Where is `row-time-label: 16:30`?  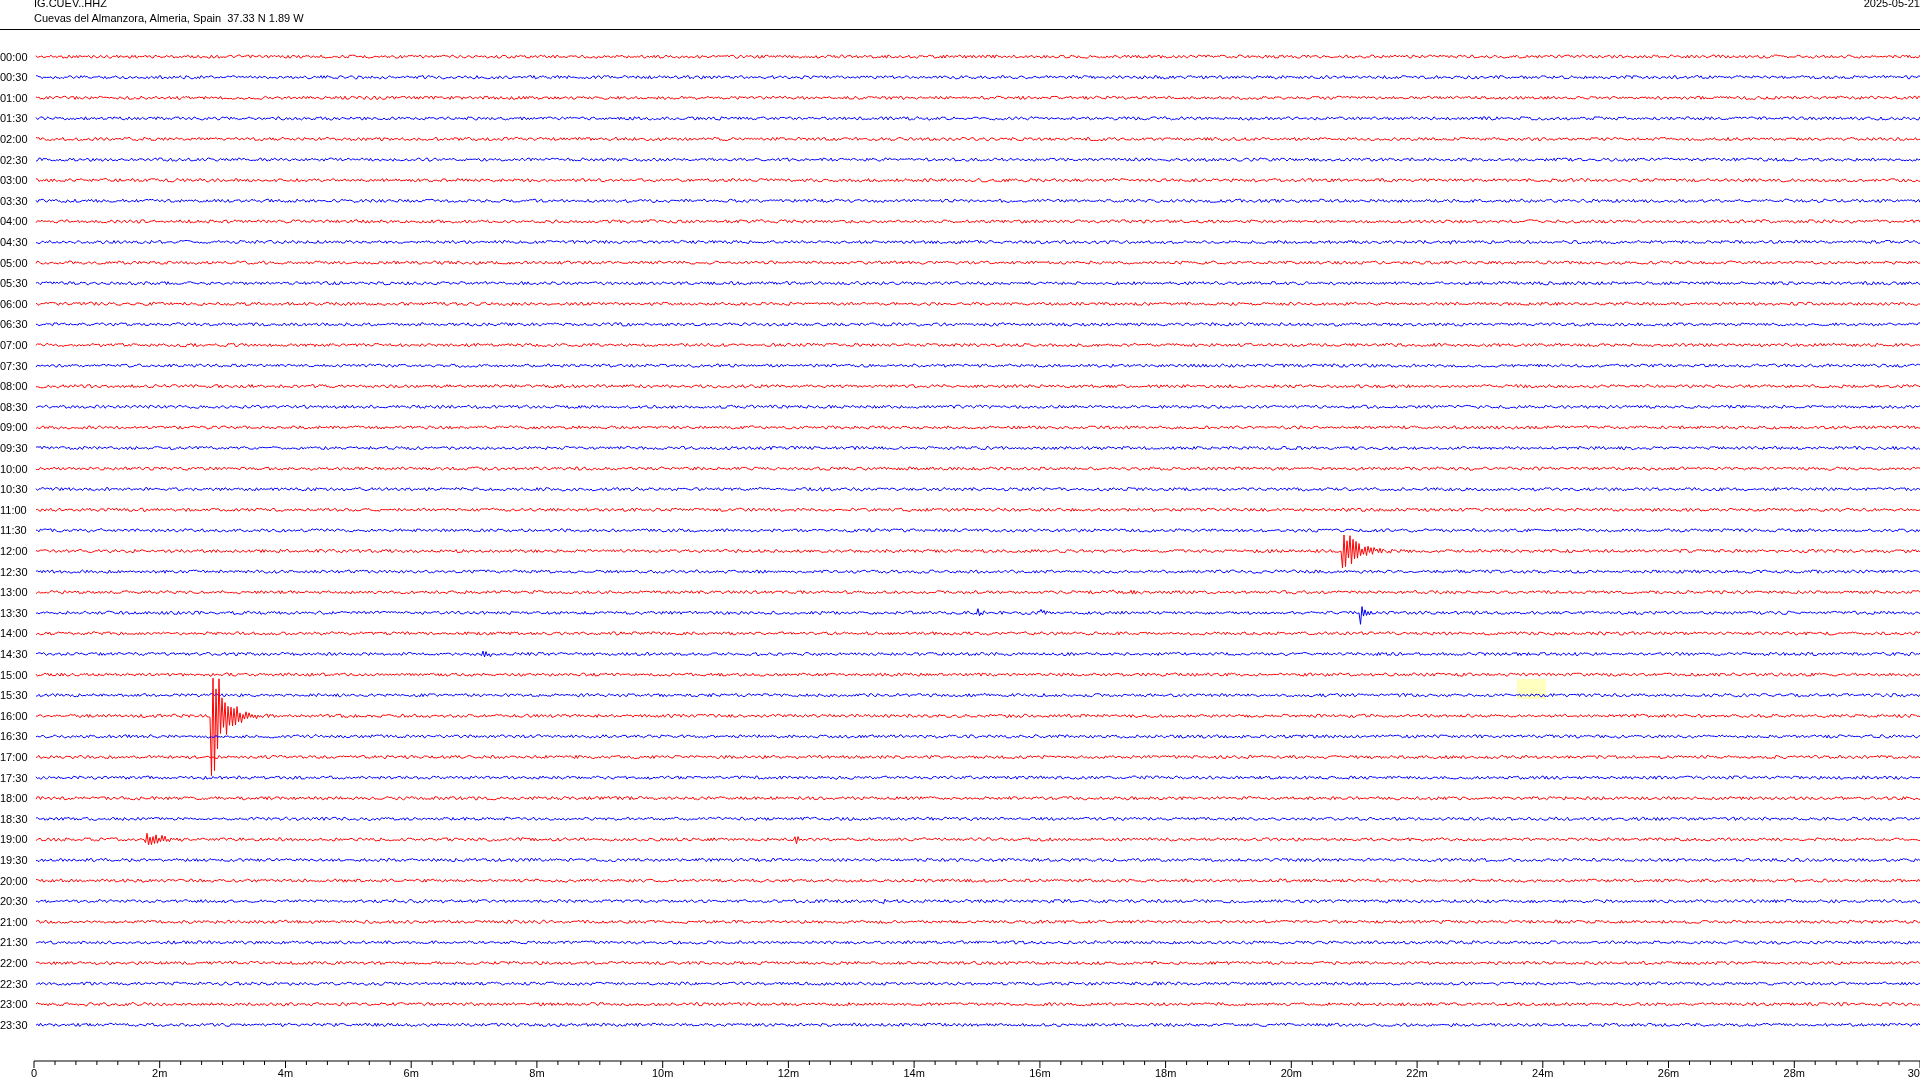 row-time-label: 16:30 is located at coordinates (14, 736).